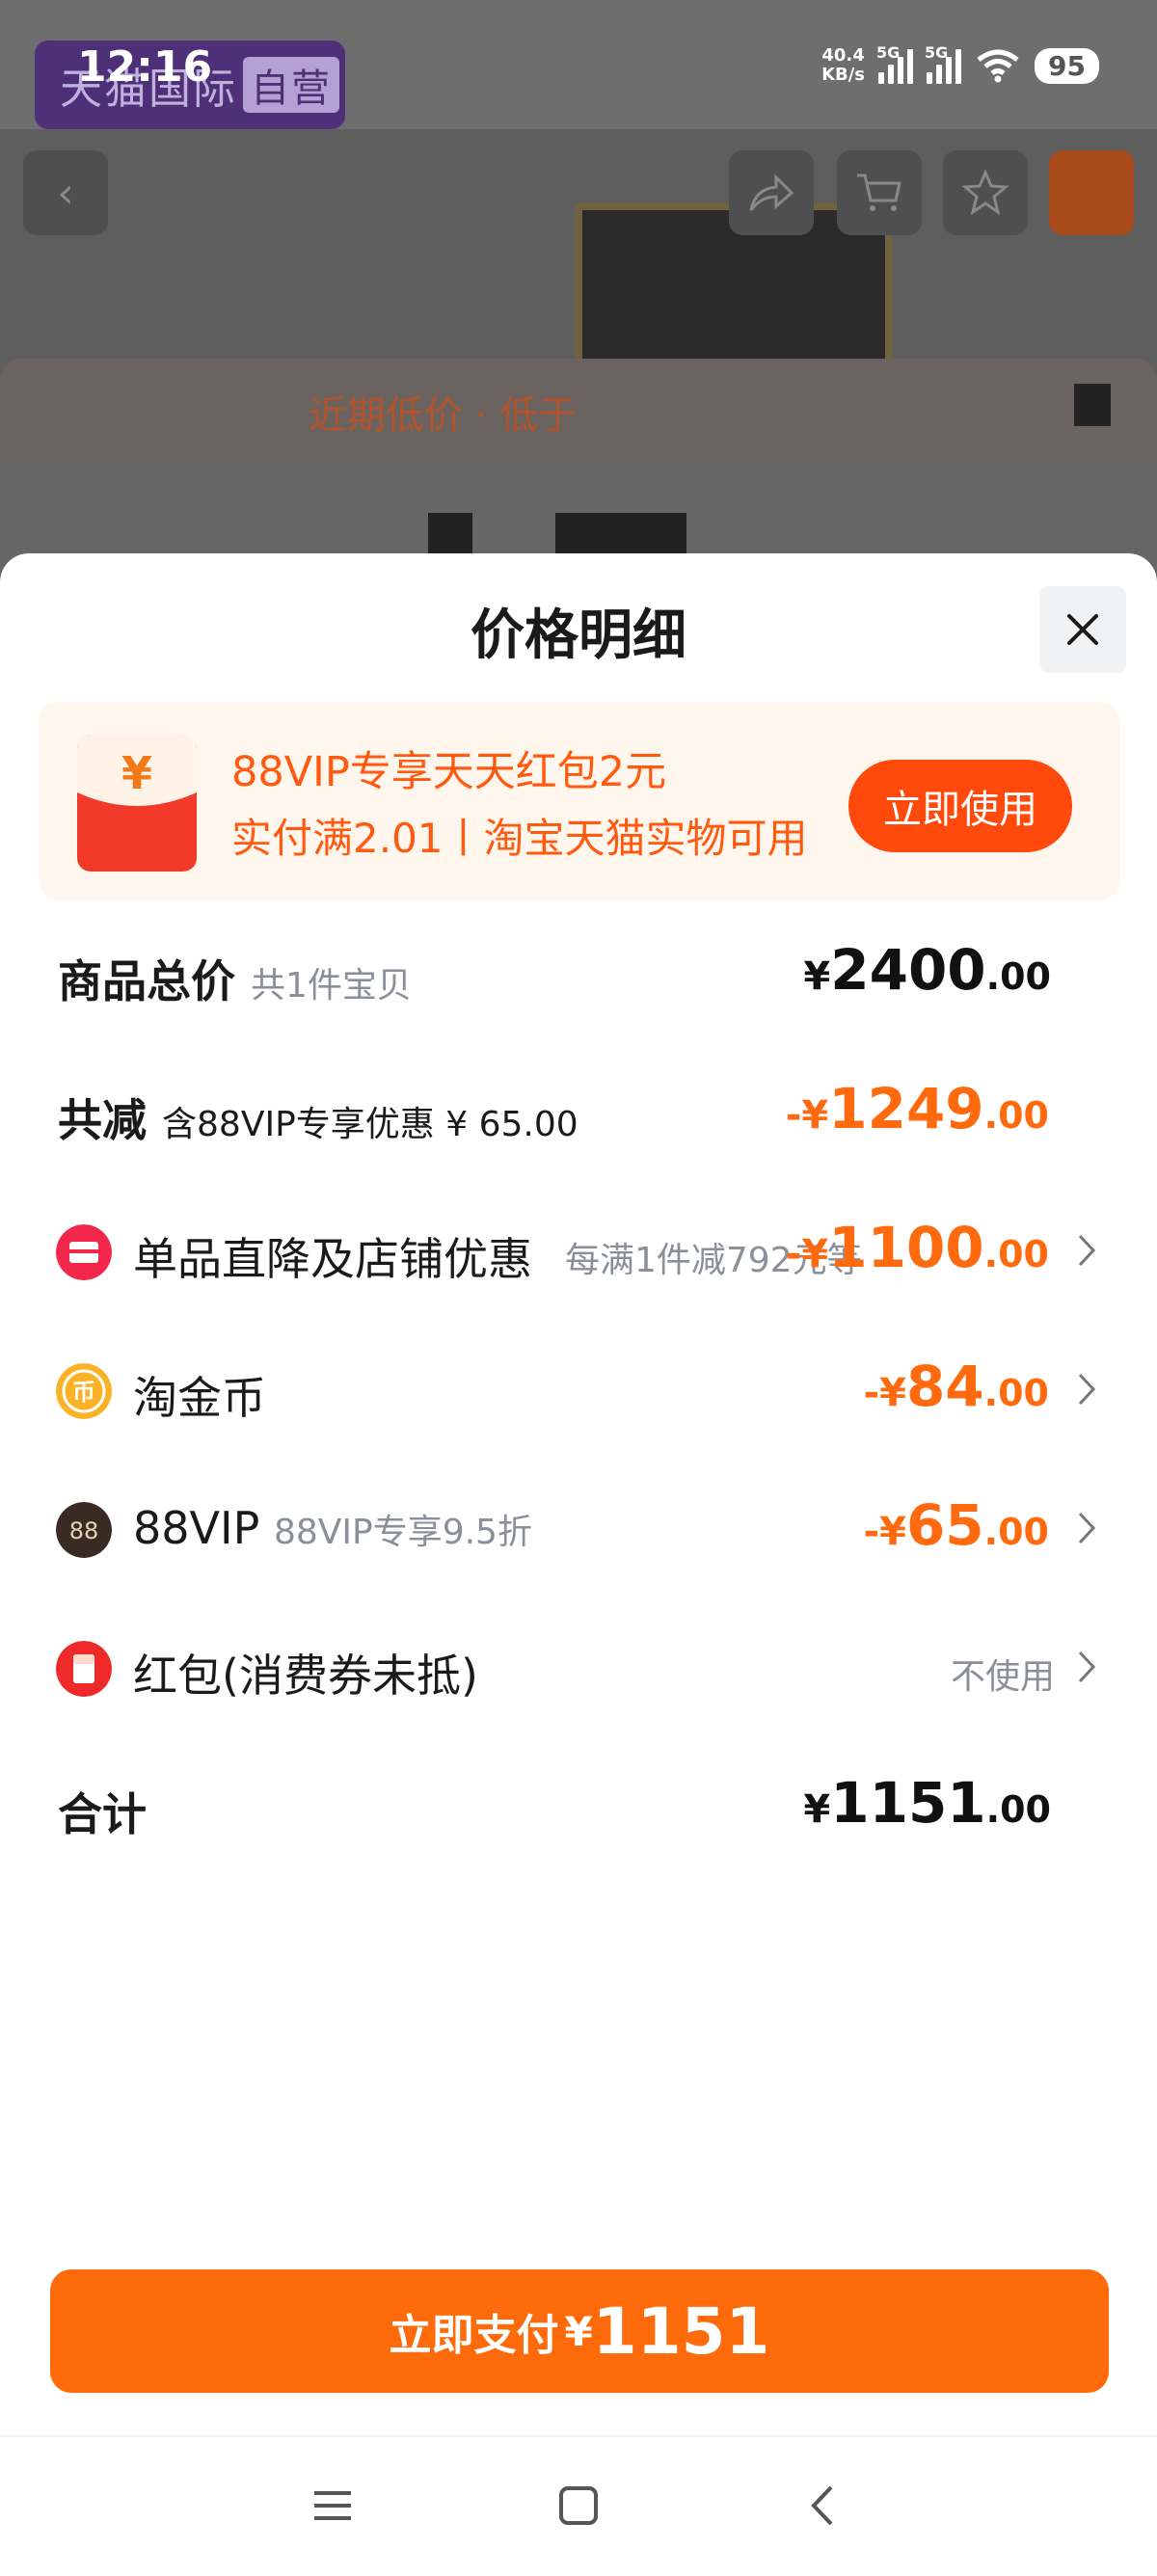  I want to click on back-nav-icon, so click(824, 2506).